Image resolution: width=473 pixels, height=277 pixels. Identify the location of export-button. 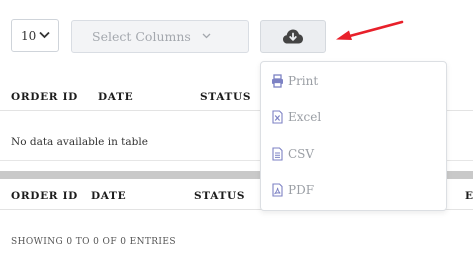
(293, 36).